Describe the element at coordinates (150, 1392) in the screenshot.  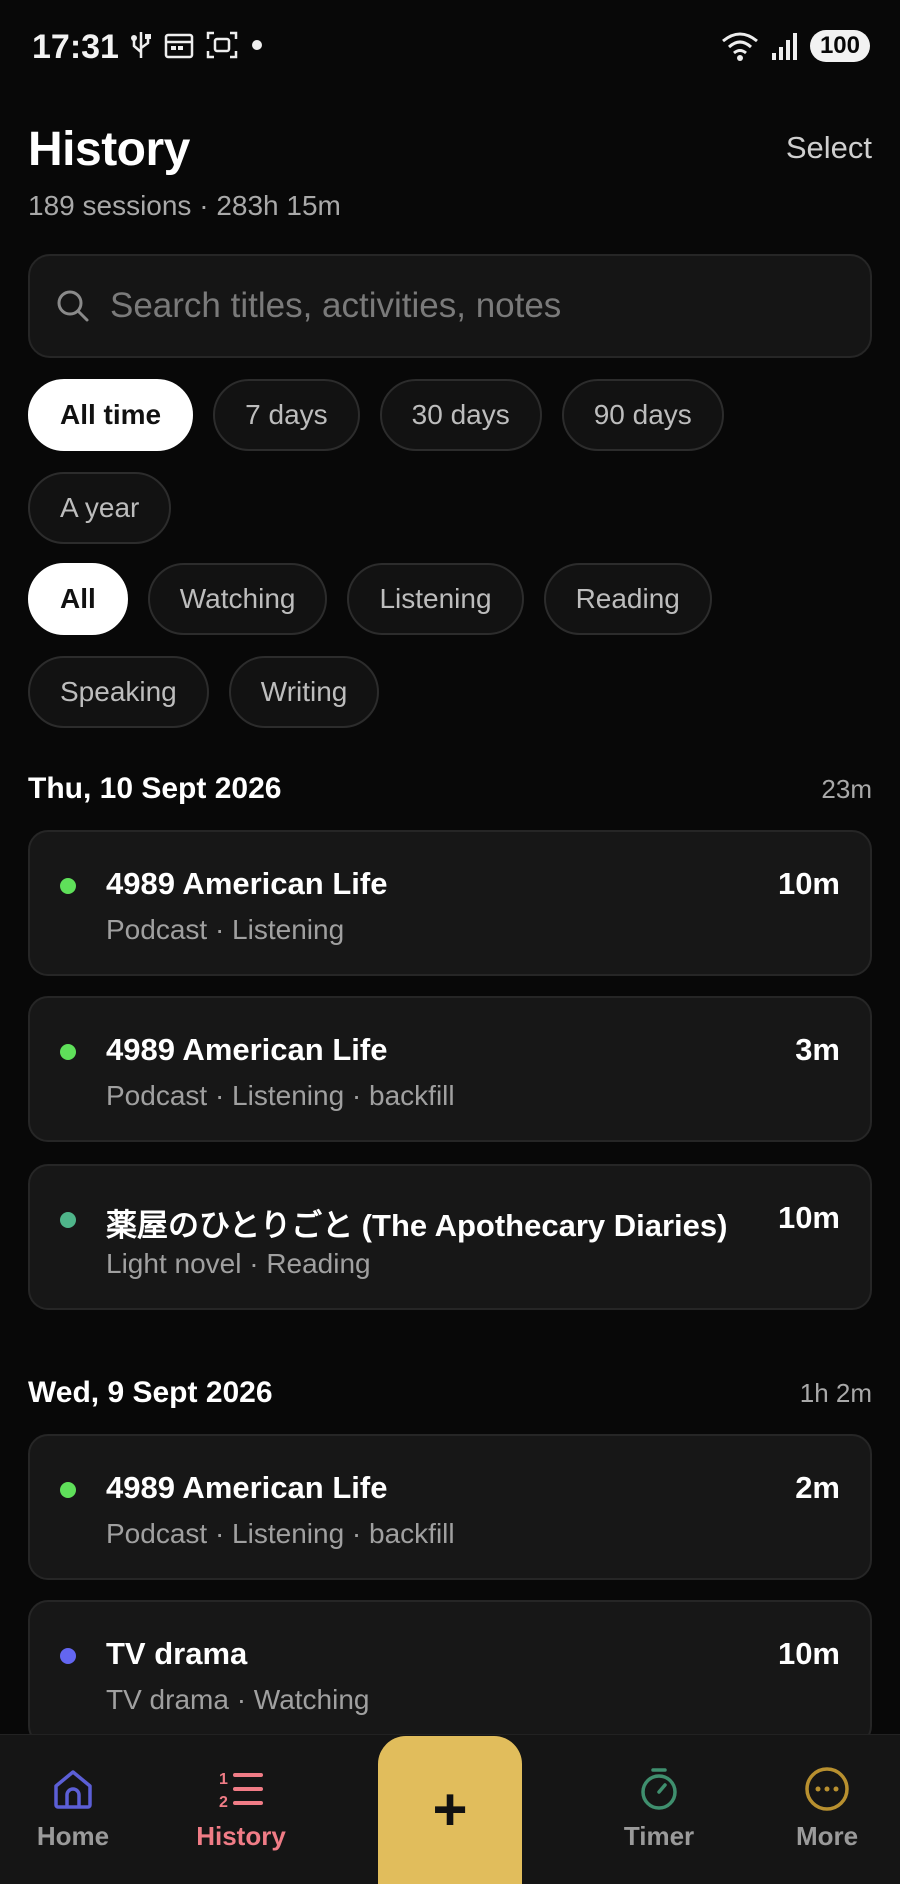
I see `day-date: Wed, 9 Sept 2026` at that location.